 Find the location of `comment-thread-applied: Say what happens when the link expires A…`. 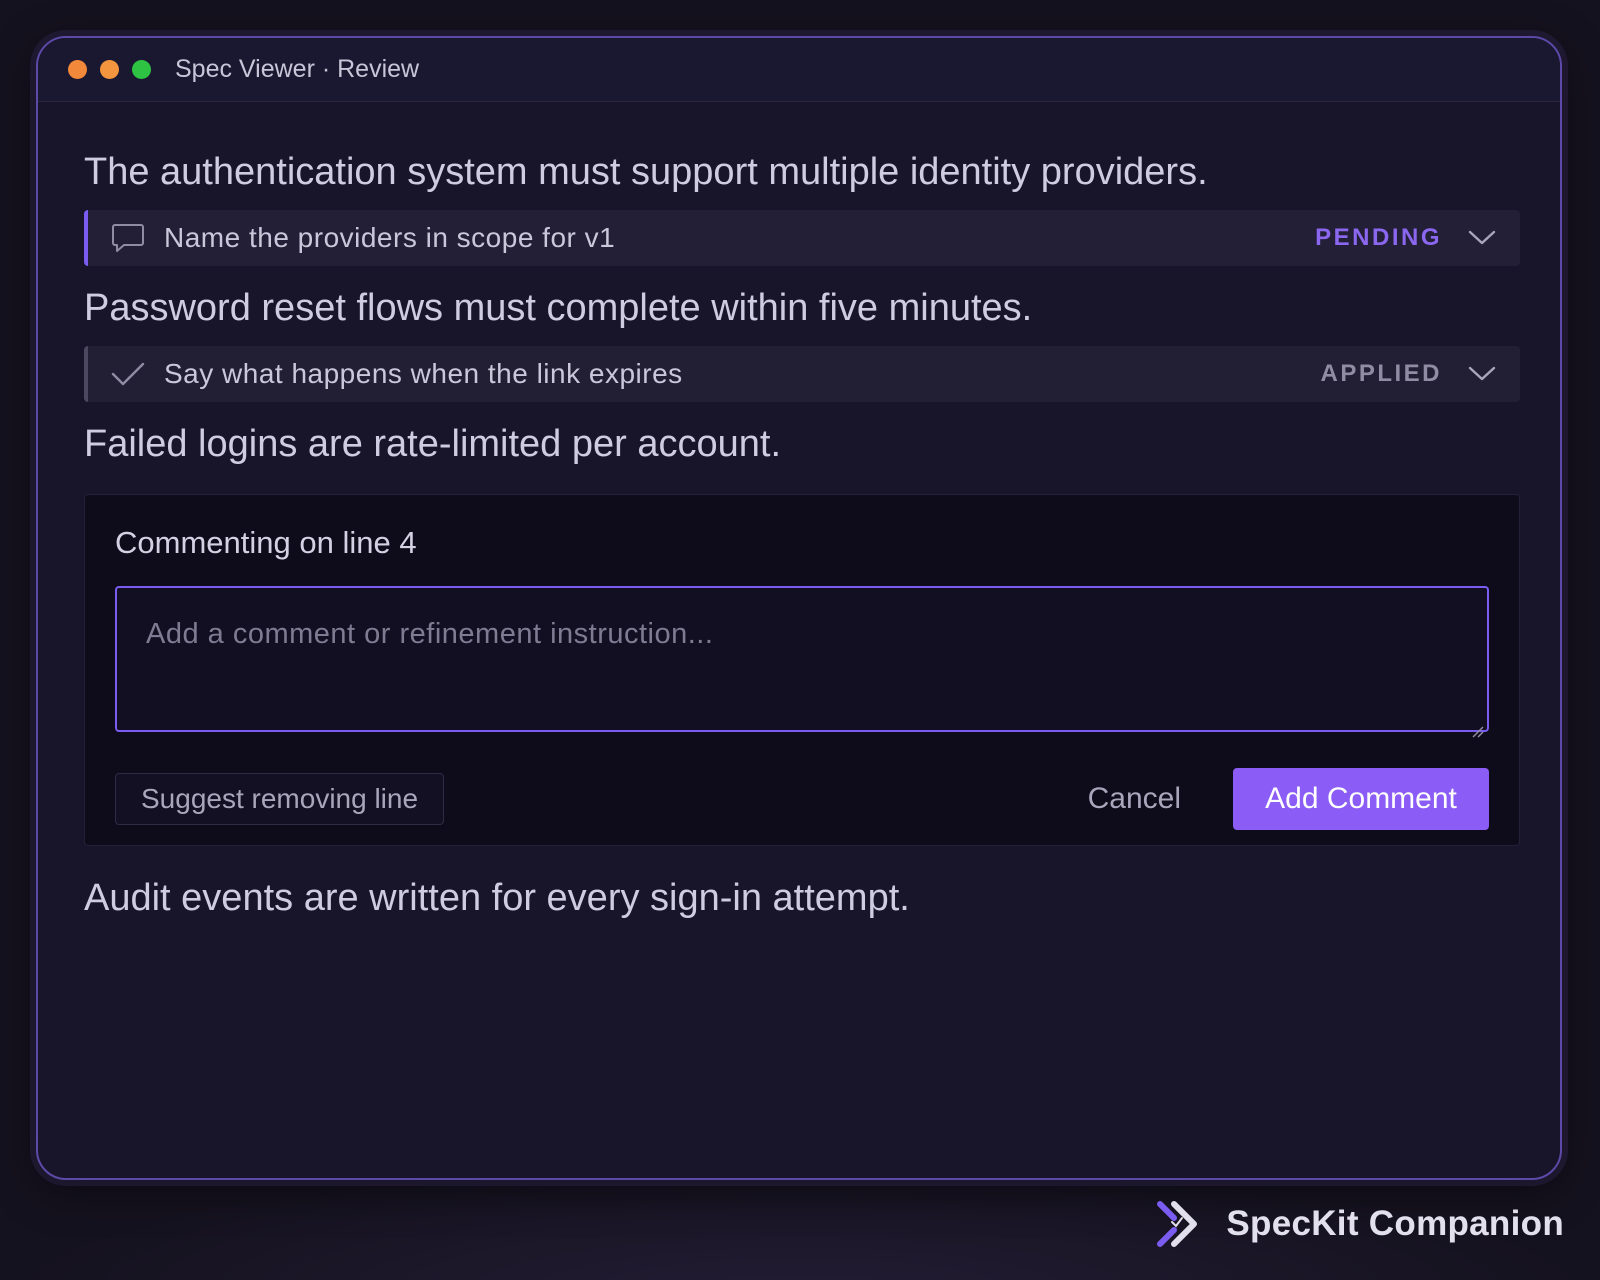

comment-thread-applied: Say what happens when the link expires A… is located at coordinates (802, 374).